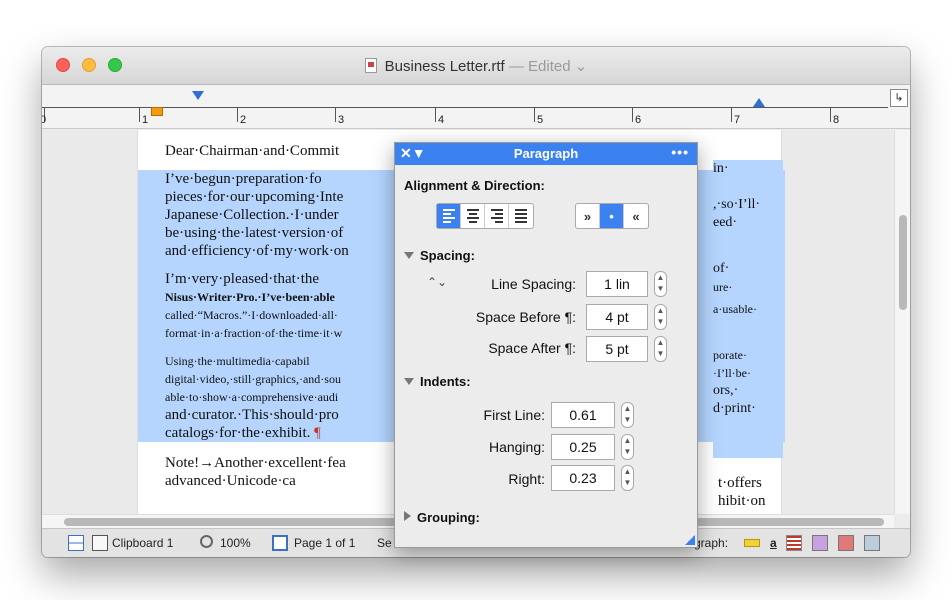  Describe the element at coordinates (846, 543) in the screenshot. I see `highlight-icon` at that location.